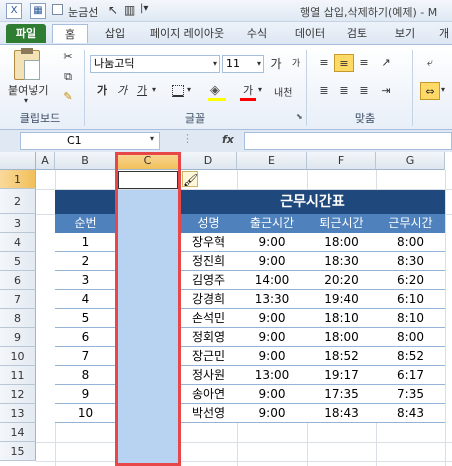 This screenshot has width=452, height=466. What do you see at coordinates (276, 64) in the screenshot?
I see `grow-font-button: 가` at bounding box center [276, 64].